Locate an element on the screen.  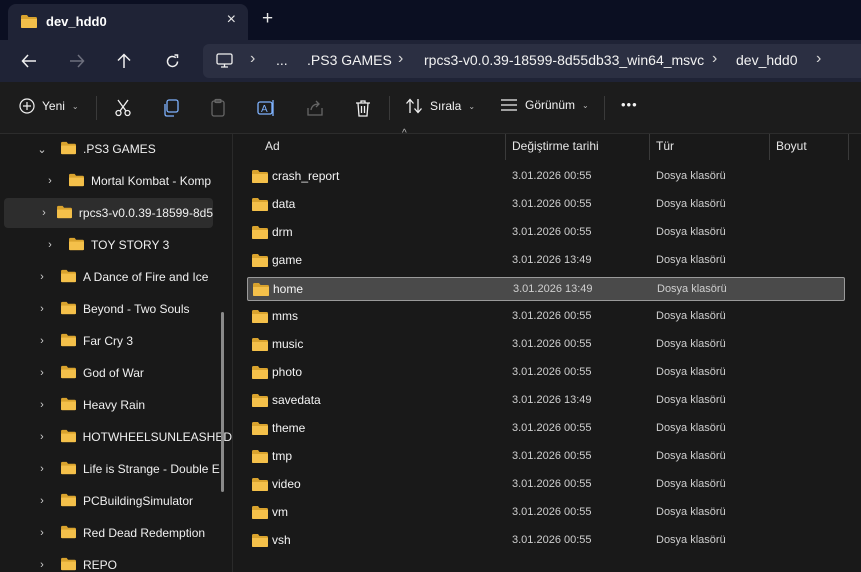
sidebar-item: ⌄ .PS3 GAMES is located at coordinates (116, 149).